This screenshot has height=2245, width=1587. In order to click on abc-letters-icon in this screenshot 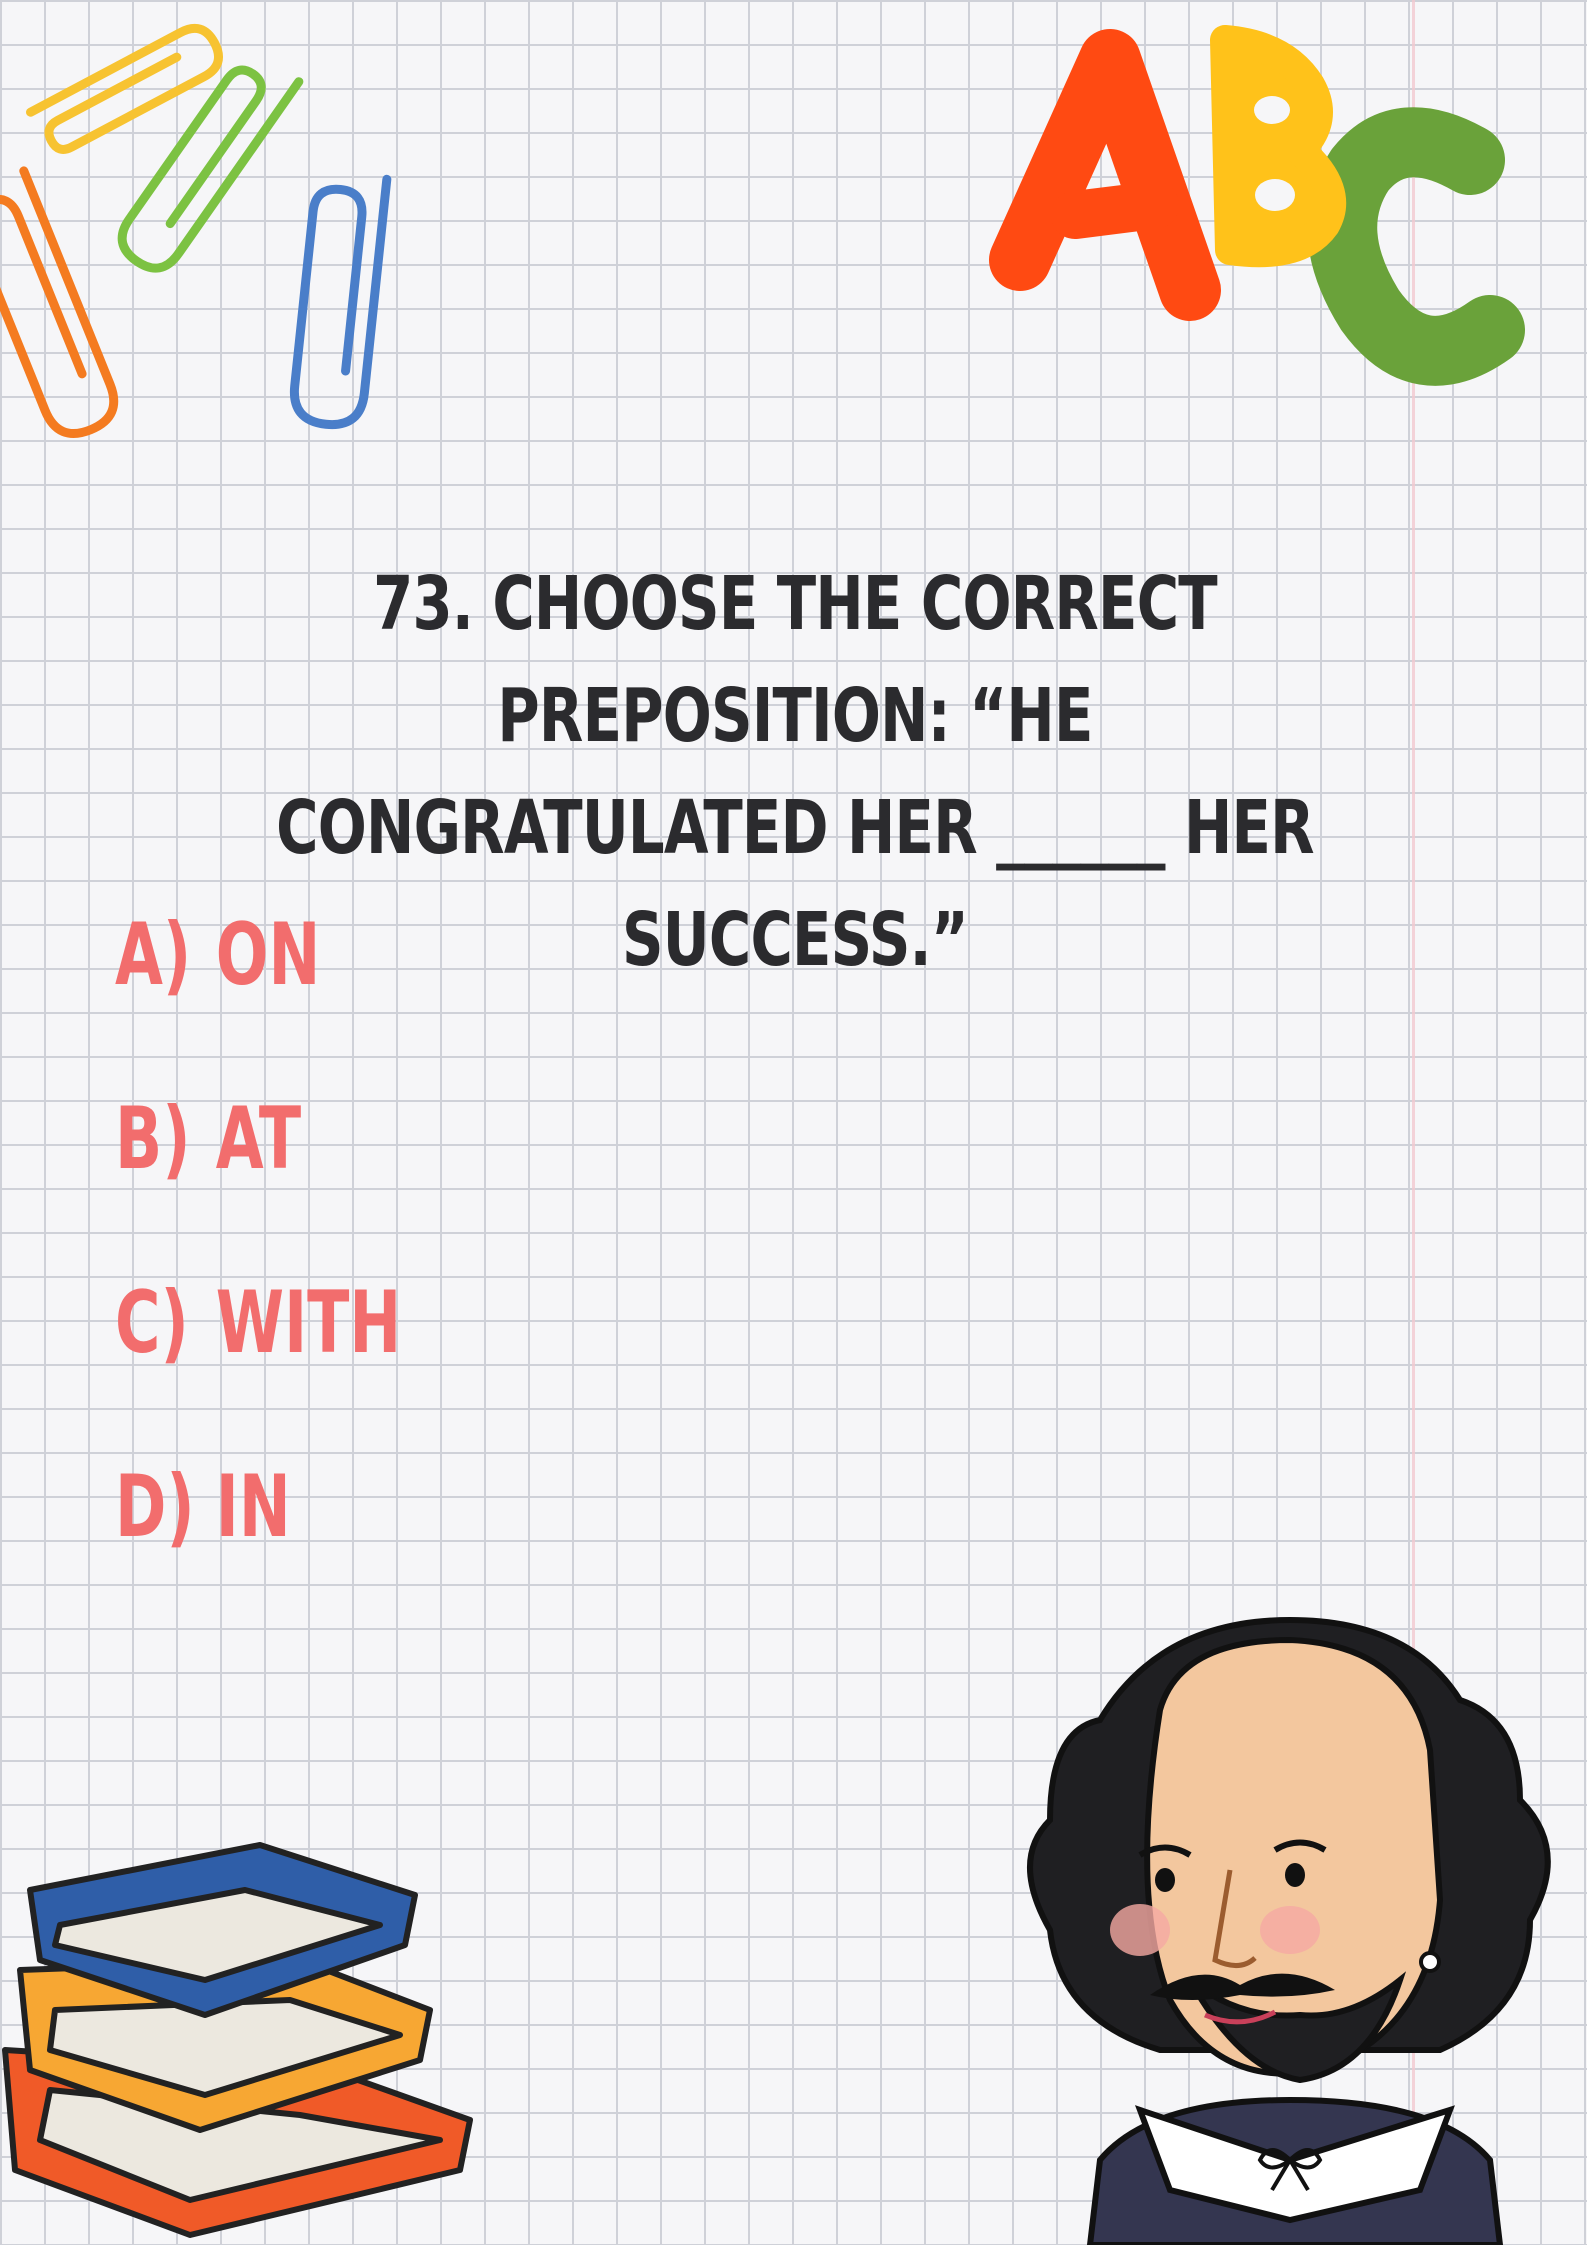, I will do `click(1257, 205)`.